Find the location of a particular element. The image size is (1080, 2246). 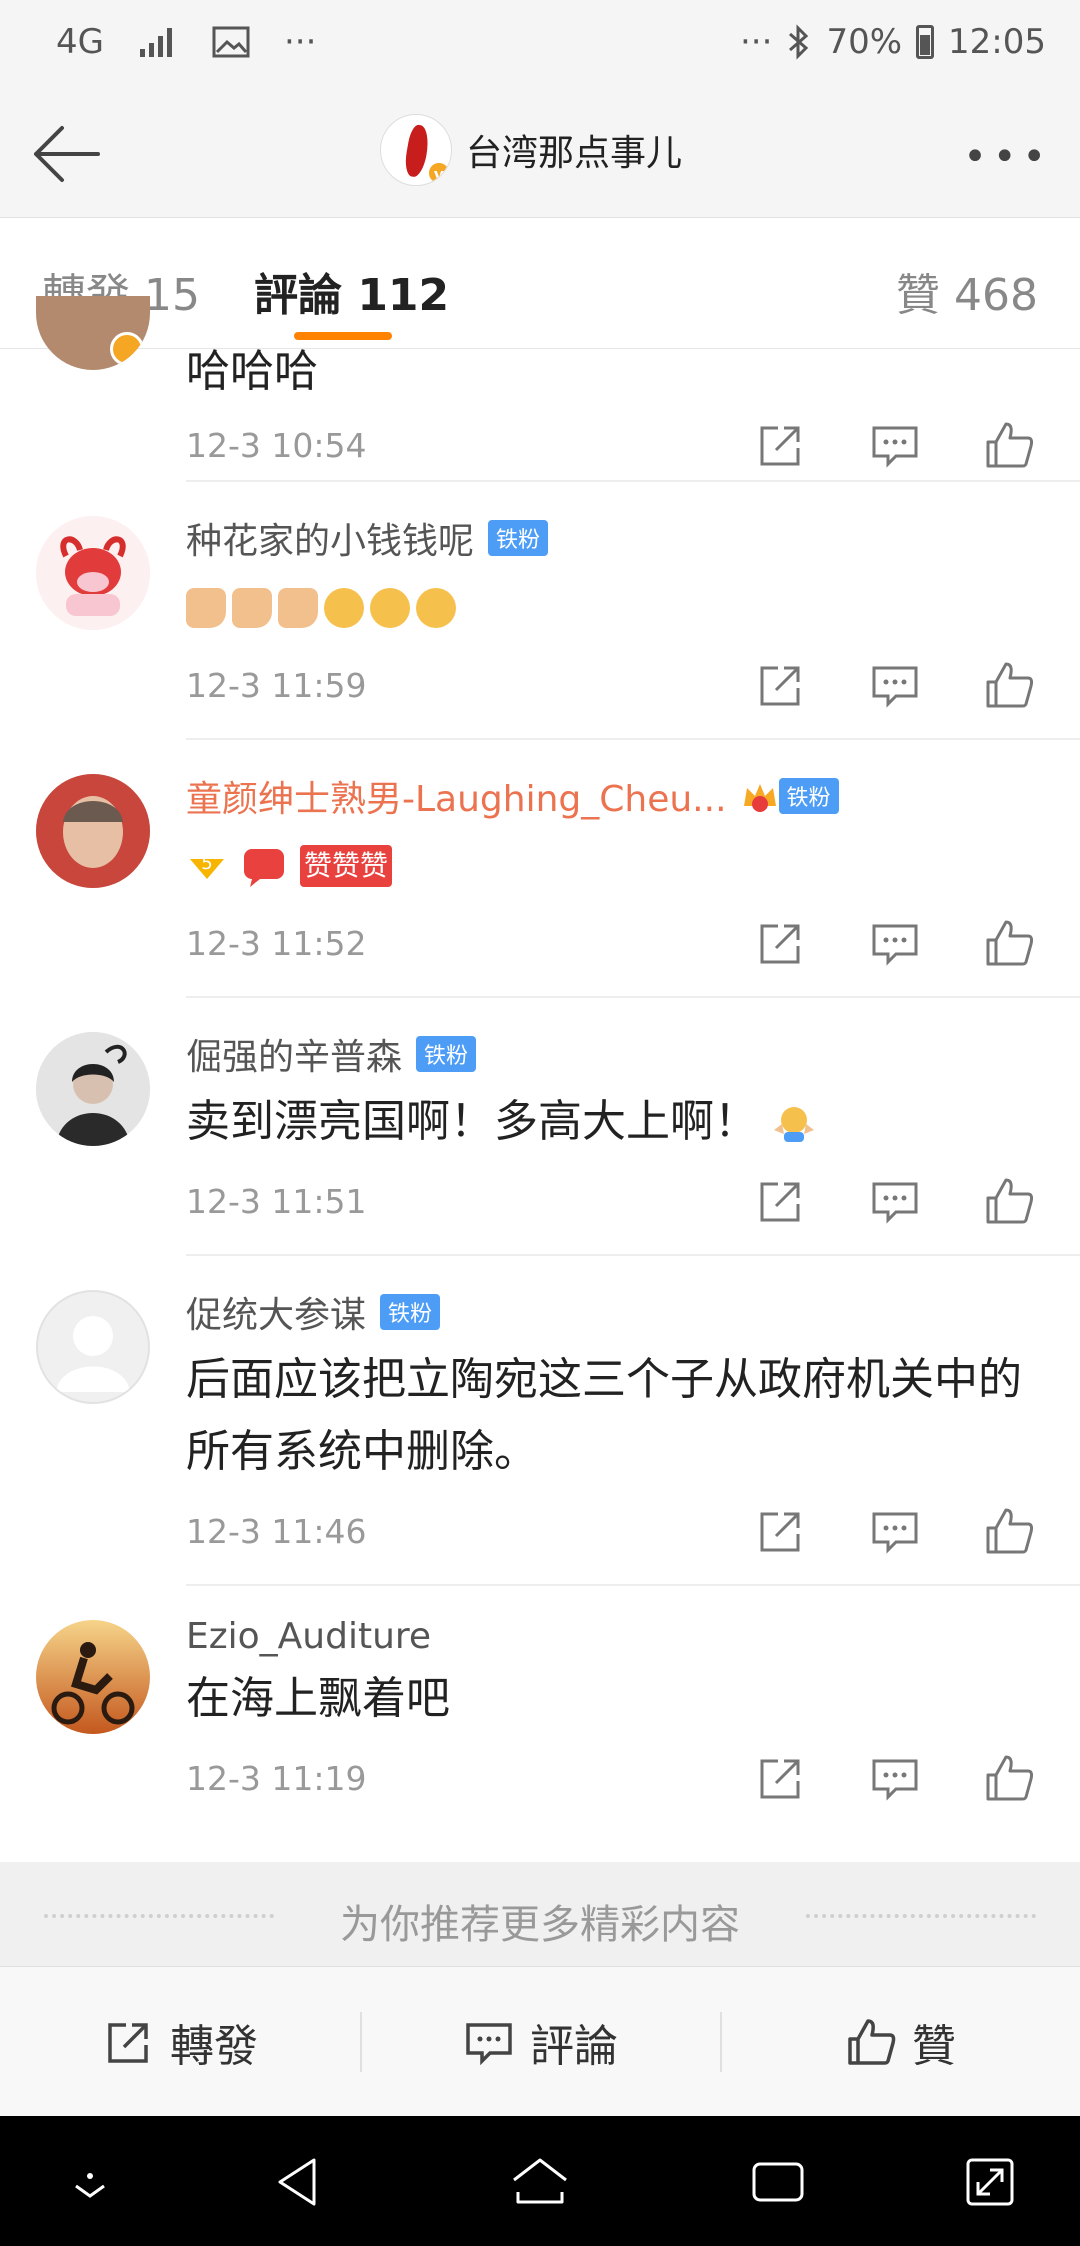

username: 倔强的辛普森 is located at coordinates (294, 1054).